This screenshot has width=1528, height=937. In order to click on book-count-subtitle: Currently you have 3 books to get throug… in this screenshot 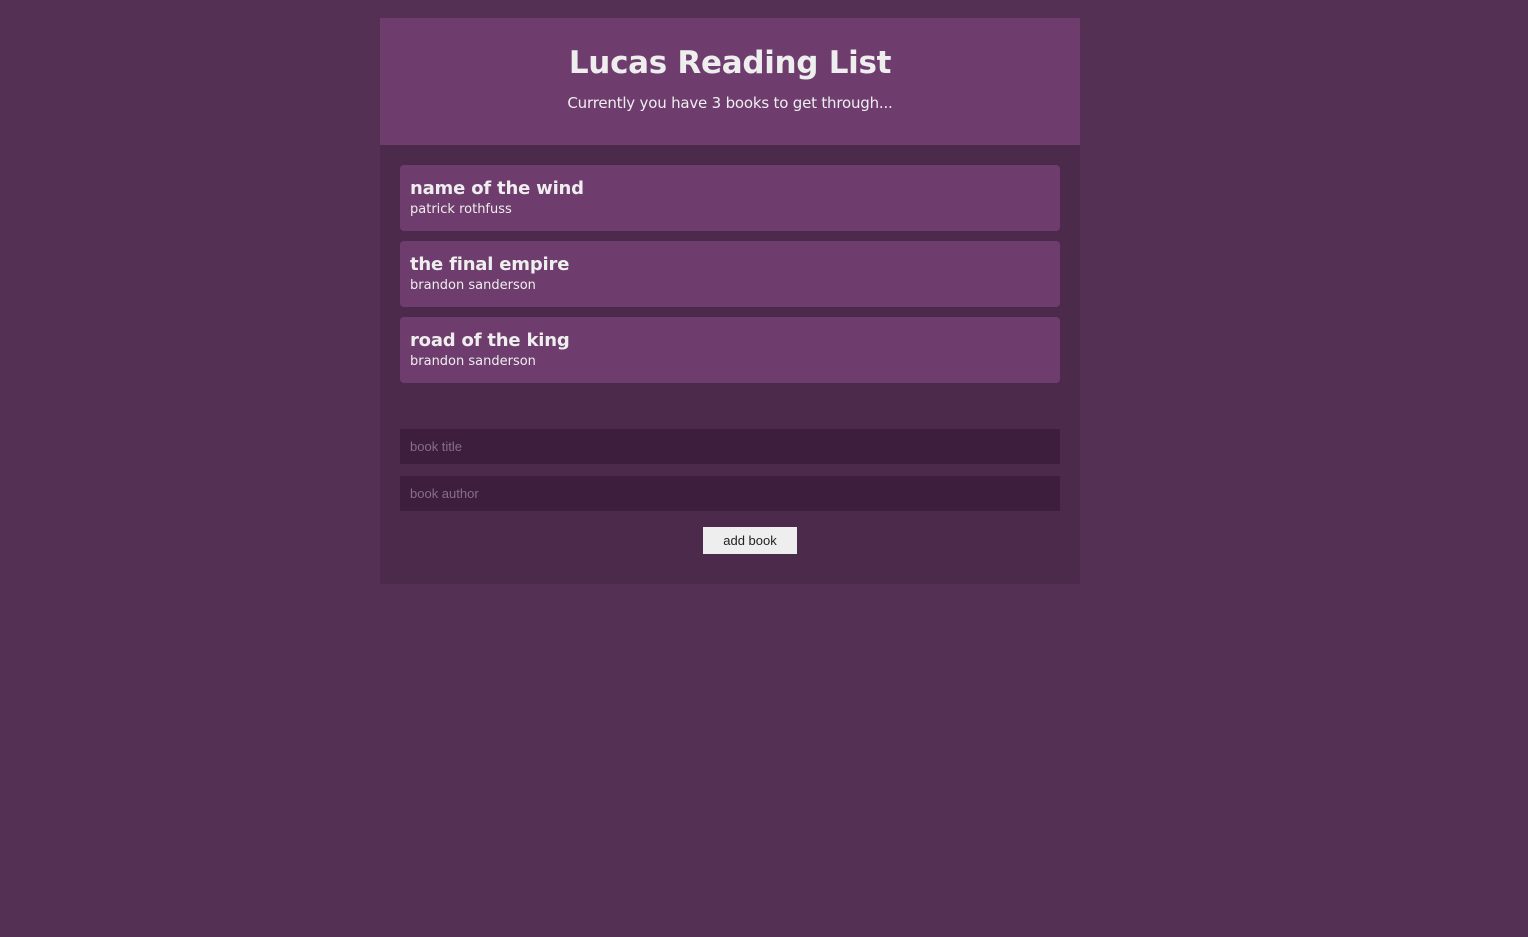, I will do `click(730, 103)`.